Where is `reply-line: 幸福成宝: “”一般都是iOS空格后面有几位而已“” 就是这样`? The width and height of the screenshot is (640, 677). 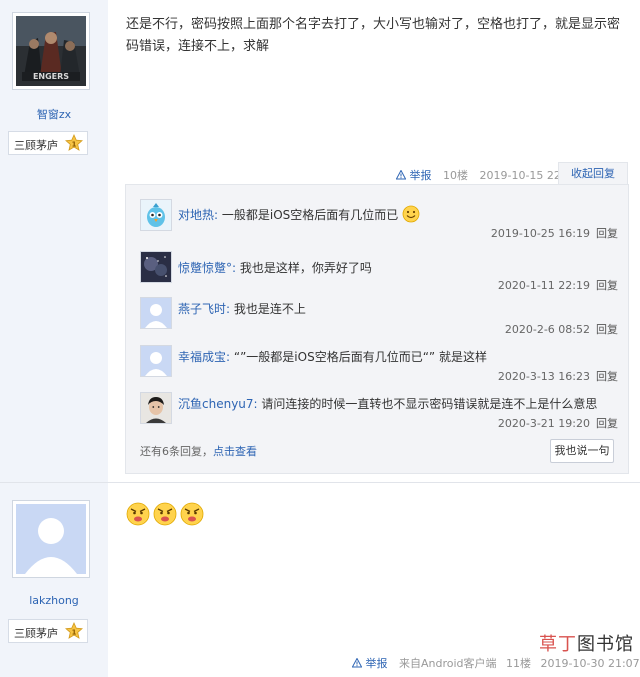 reply-line: 幸福成宝: “”一般都是iOS空格后面有几位而已“” 就是这样 is located at coordinates (332, 356).